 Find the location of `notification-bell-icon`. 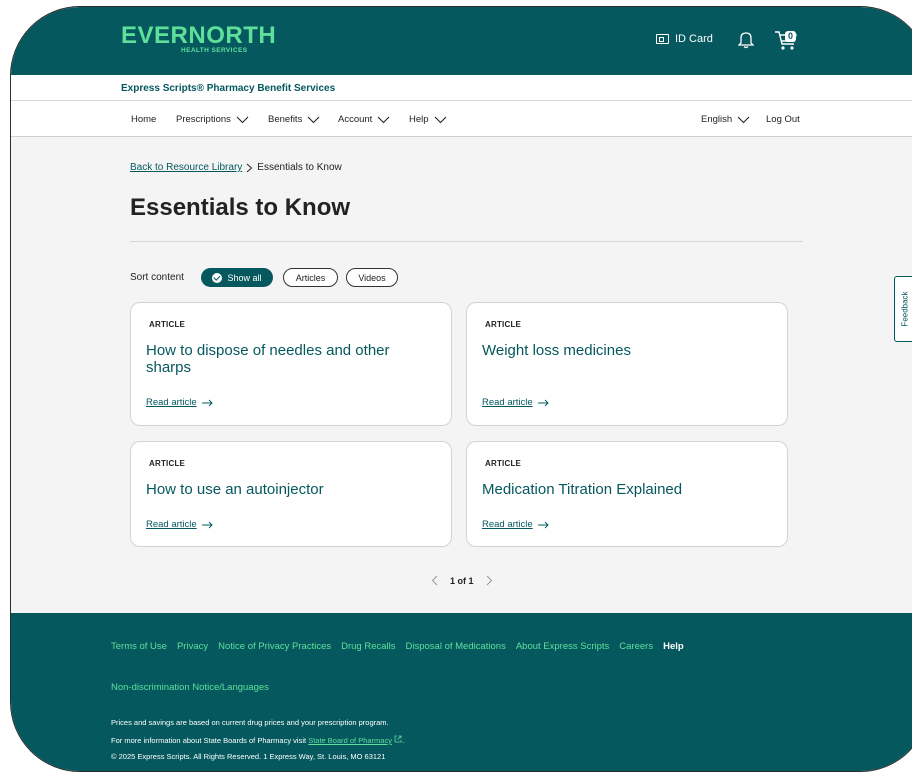

notification-bell-icon is located at coordinates (746, 40).